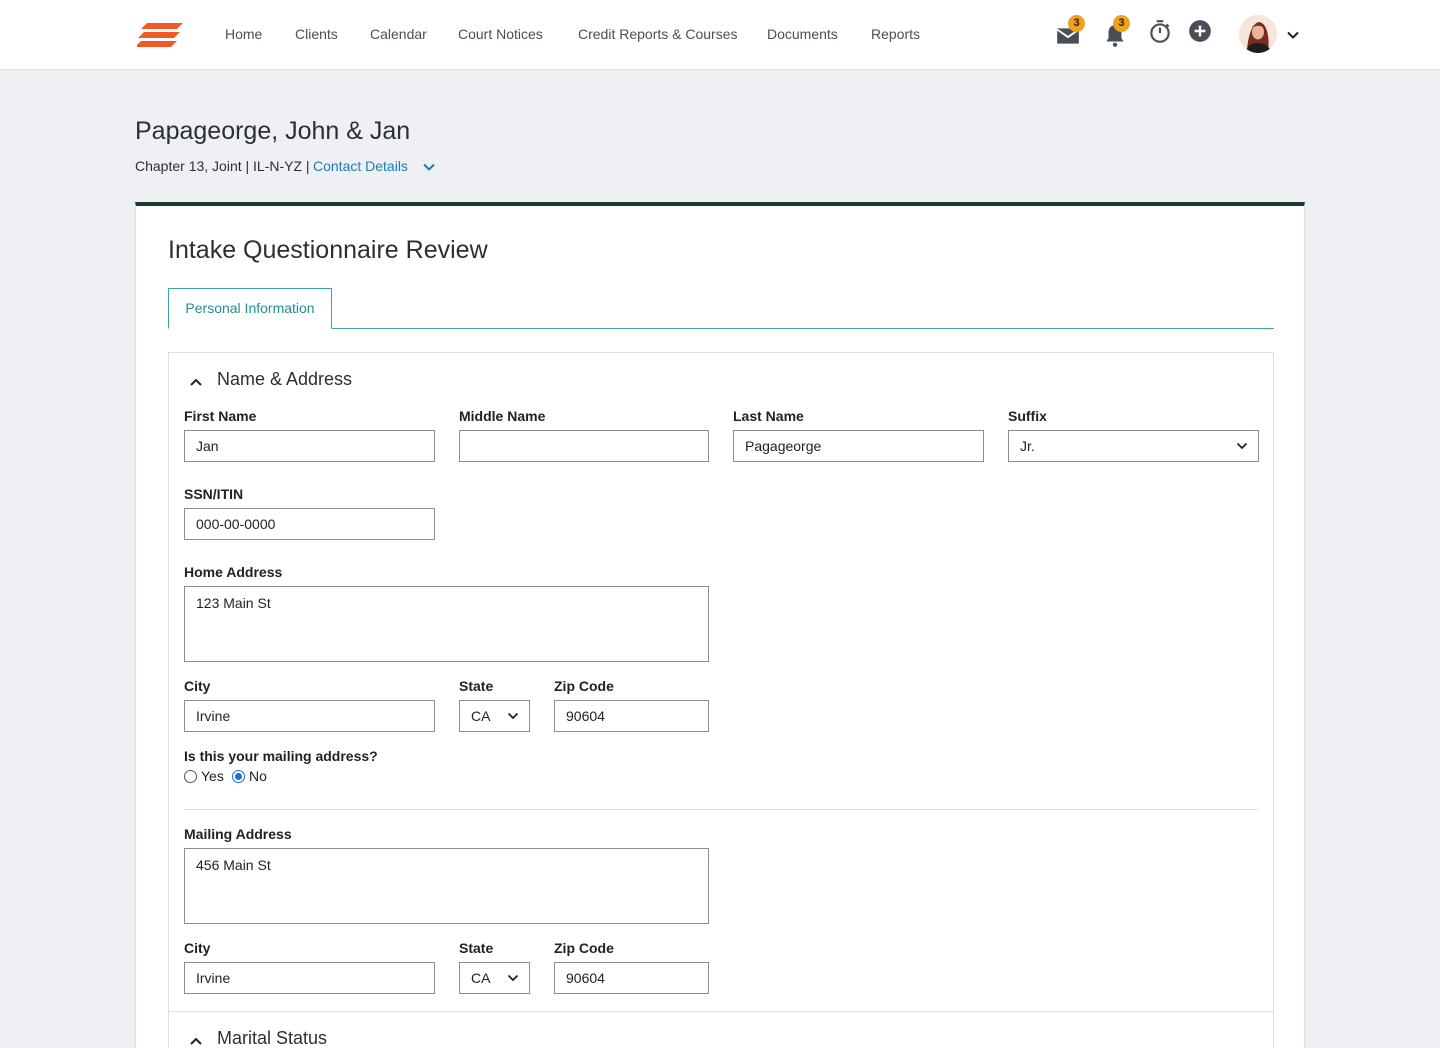 This screenshot has height=1048, width=1440. I want to click on mailing-yes-radio, so click(190, 776).